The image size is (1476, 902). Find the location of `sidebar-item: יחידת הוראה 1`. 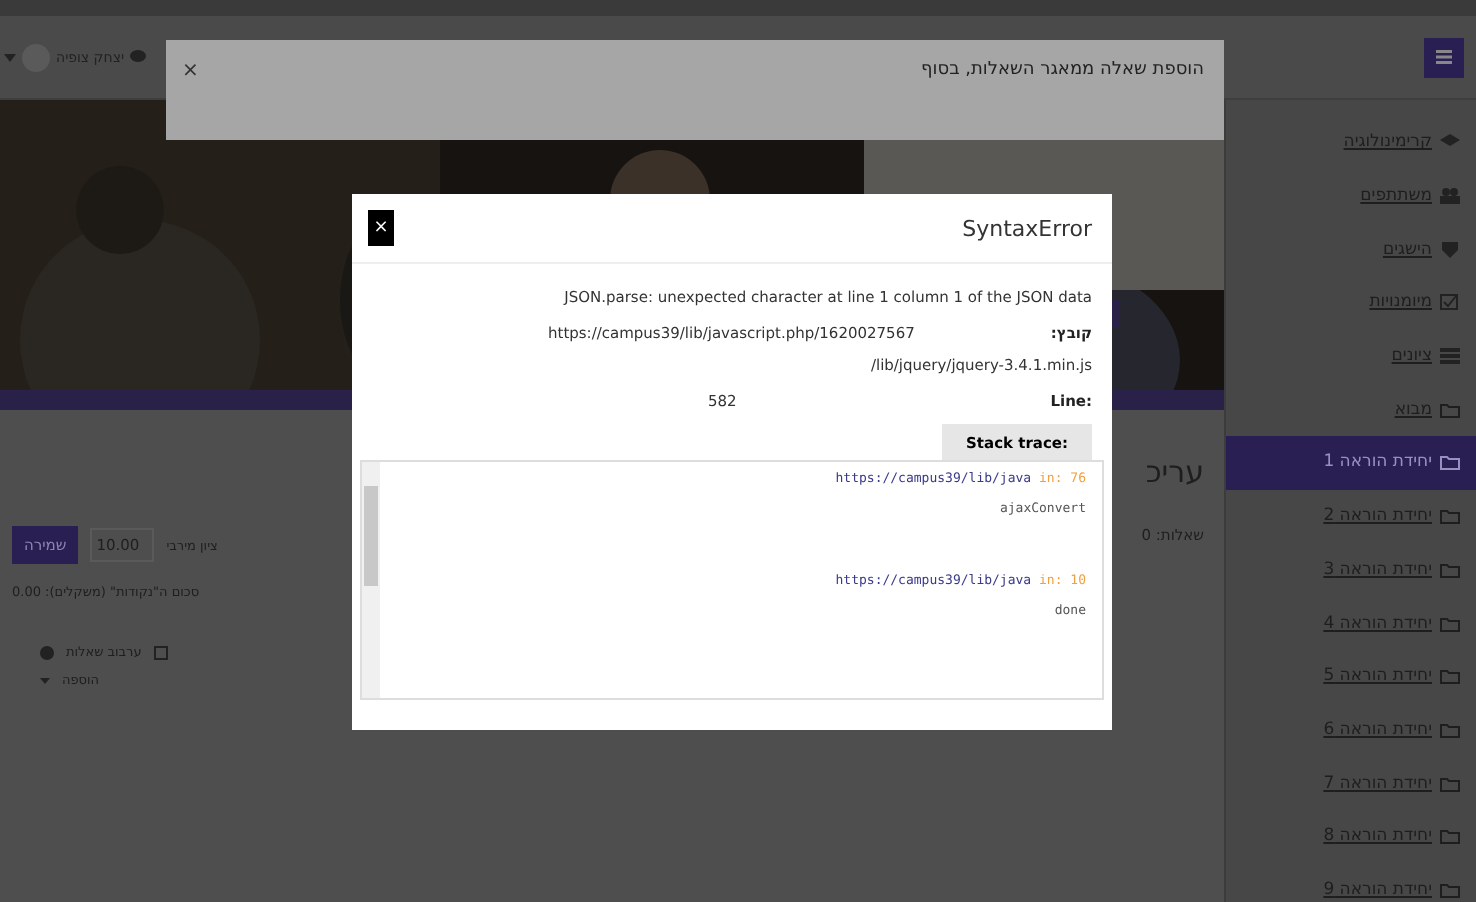

sidebar-item: יחידת הוראה 1 is located at coordinates (1351, 463).